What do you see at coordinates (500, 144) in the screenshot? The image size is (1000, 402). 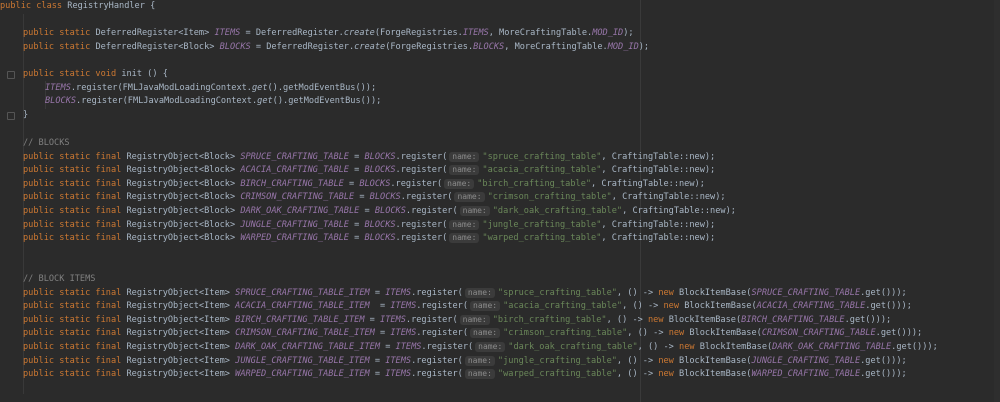 I see `code-line-comment-blocks: // BLOCKS` at bounding box center [500, 144].